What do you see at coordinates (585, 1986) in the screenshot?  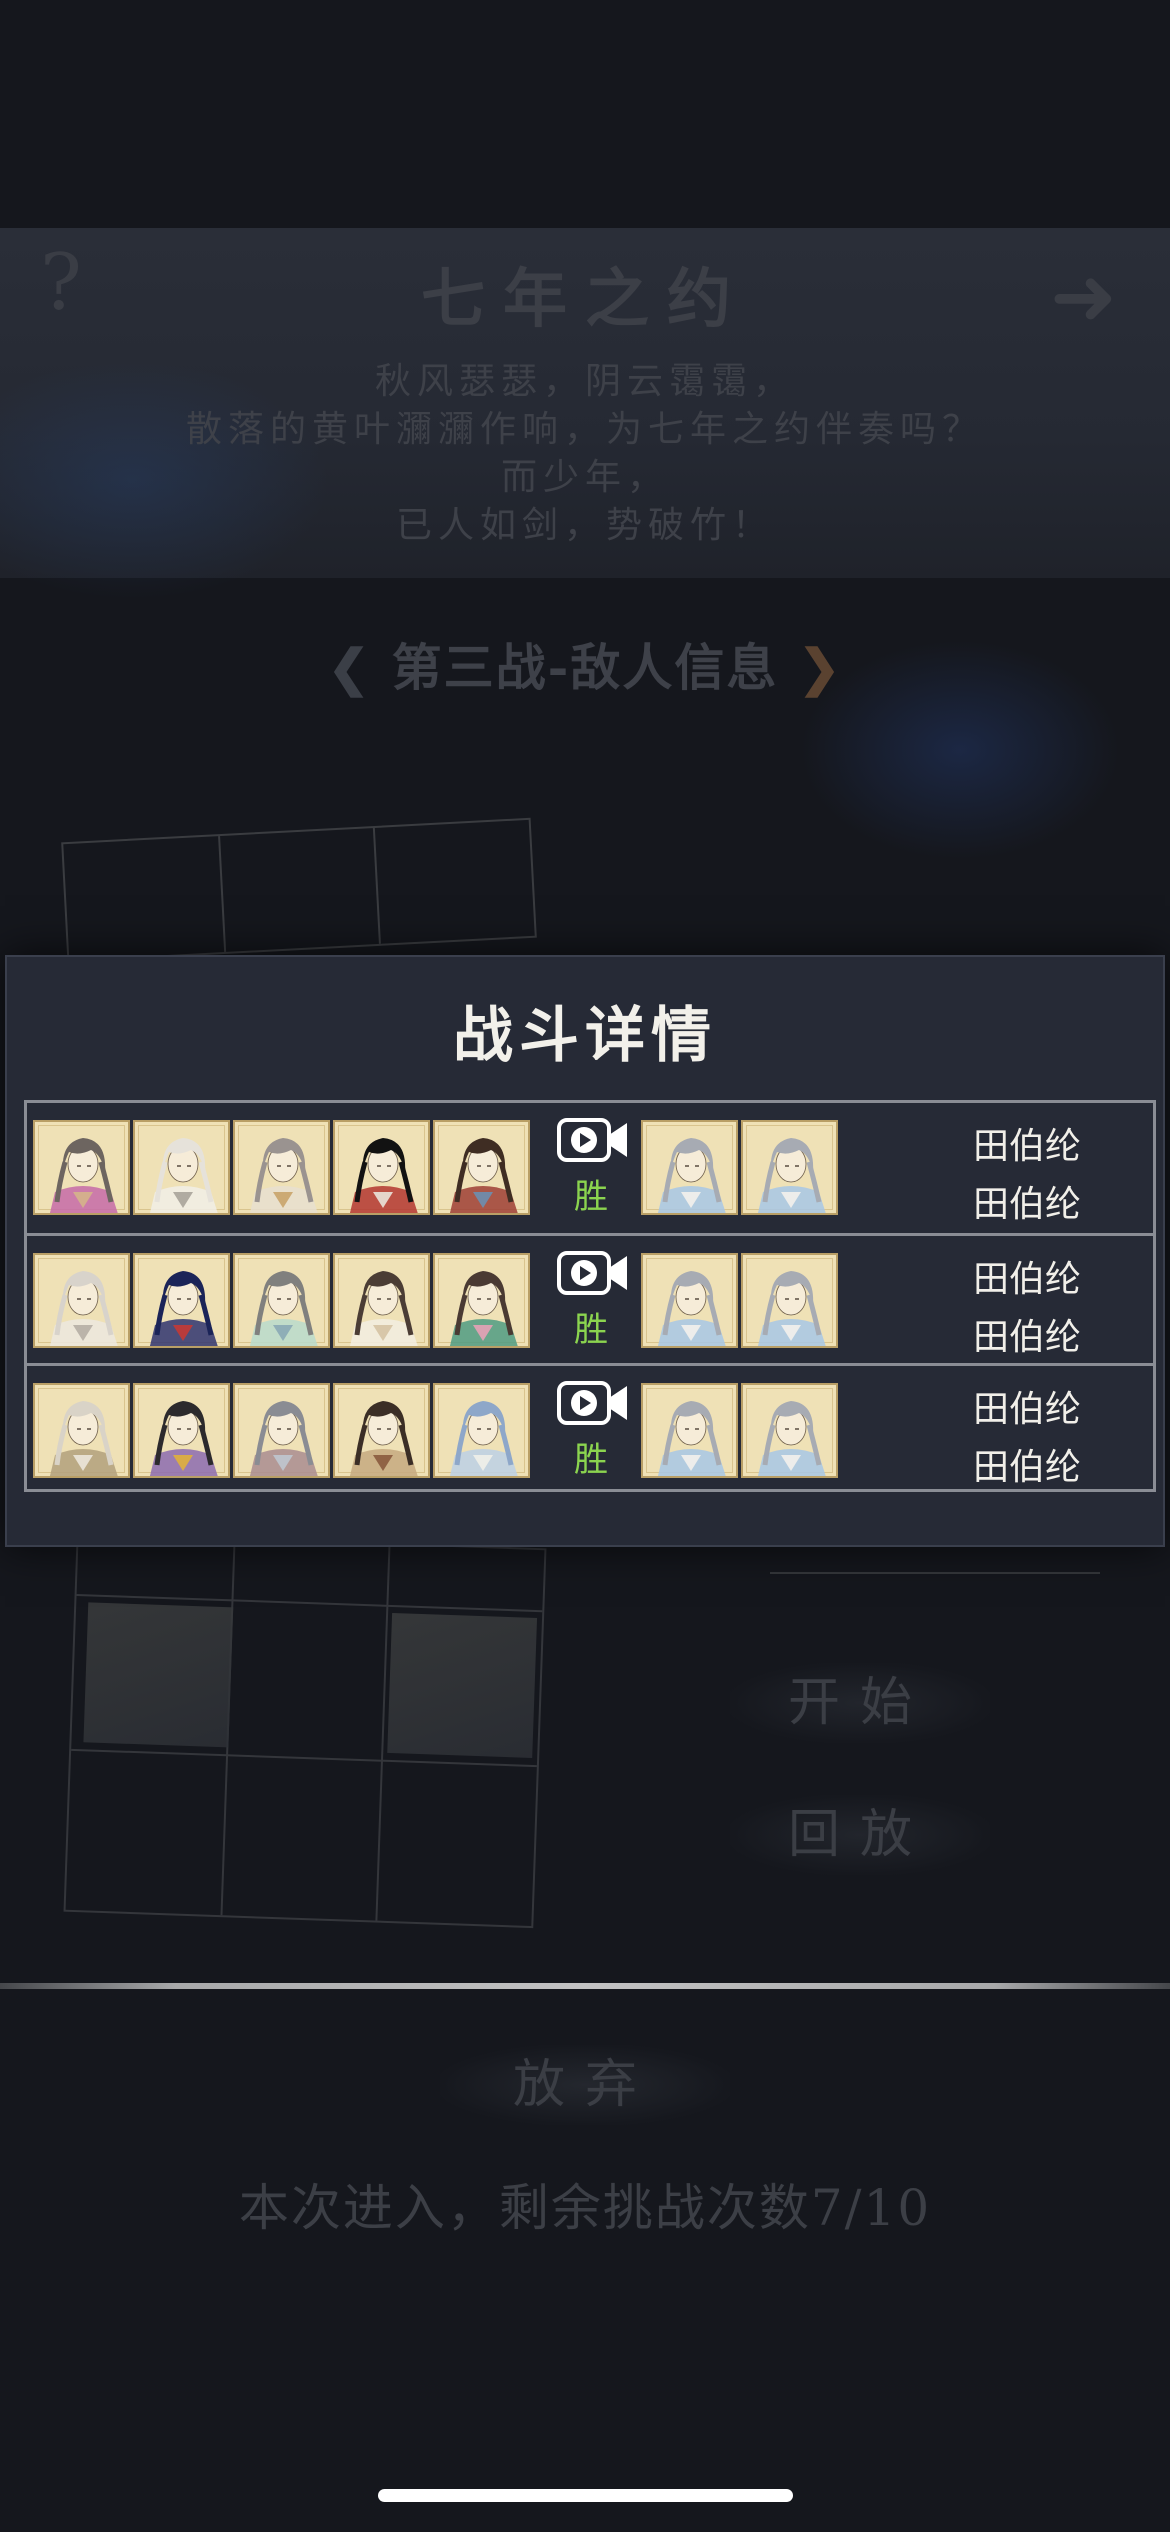 I see `divider` at bounding box center [585, 1986].